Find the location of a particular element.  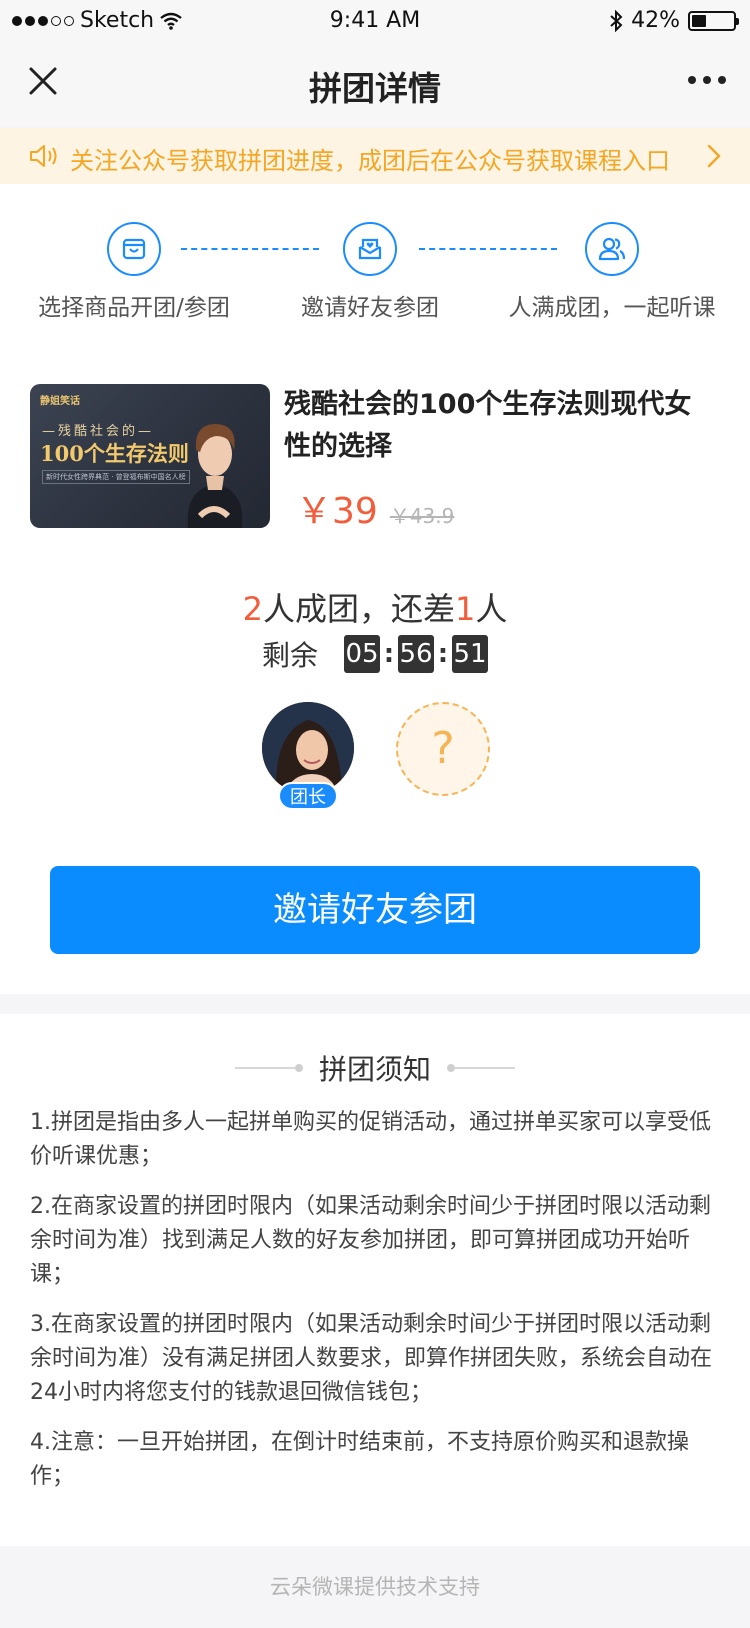

missing-count: 1 is located at coordinates (465, 609).